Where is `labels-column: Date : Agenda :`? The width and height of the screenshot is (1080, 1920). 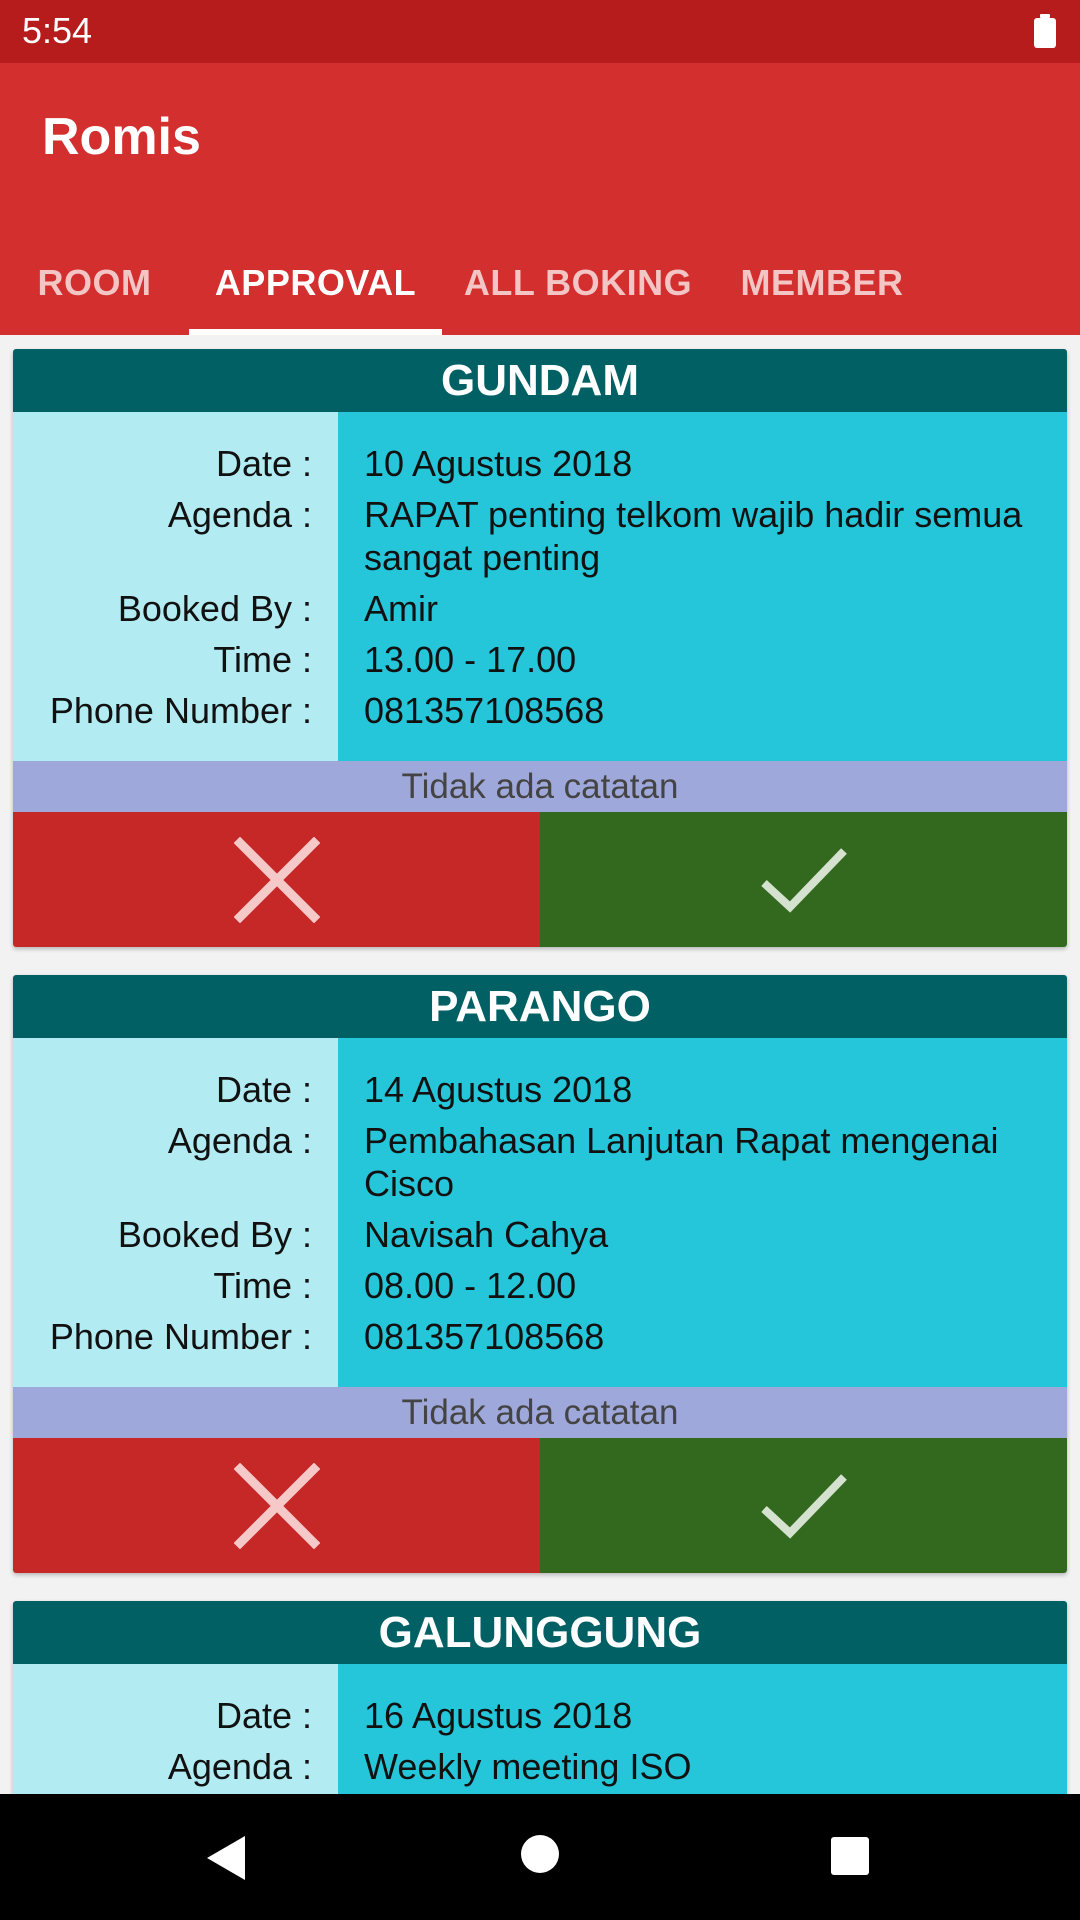
labels-column: Date : Agenda : is located at coordinates (175, 1729).